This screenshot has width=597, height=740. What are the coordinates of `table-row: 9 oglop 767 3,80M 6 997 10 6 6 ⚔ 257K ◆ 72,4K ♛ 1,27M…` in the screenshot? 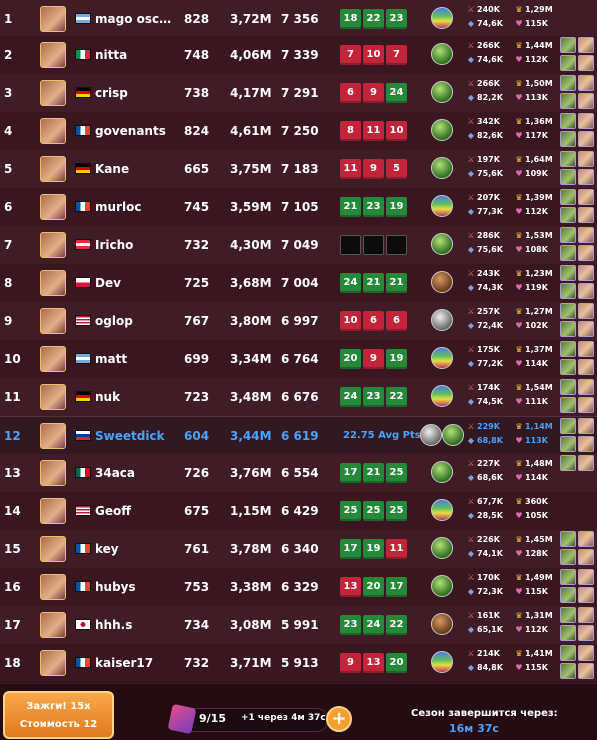 It's located at (298, 321).